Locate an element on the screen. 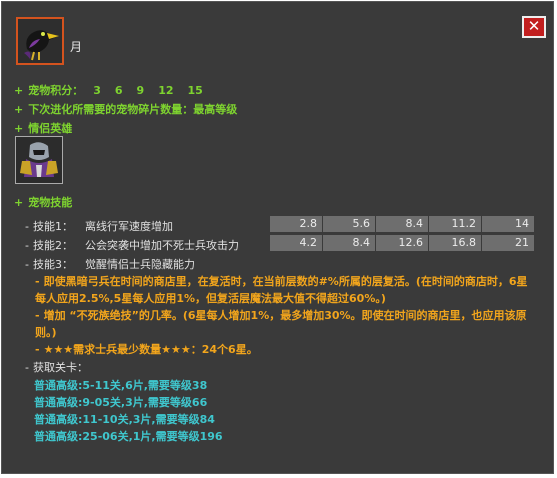  skill-value-cell: 5.6 is located at coordinates (349, 224).